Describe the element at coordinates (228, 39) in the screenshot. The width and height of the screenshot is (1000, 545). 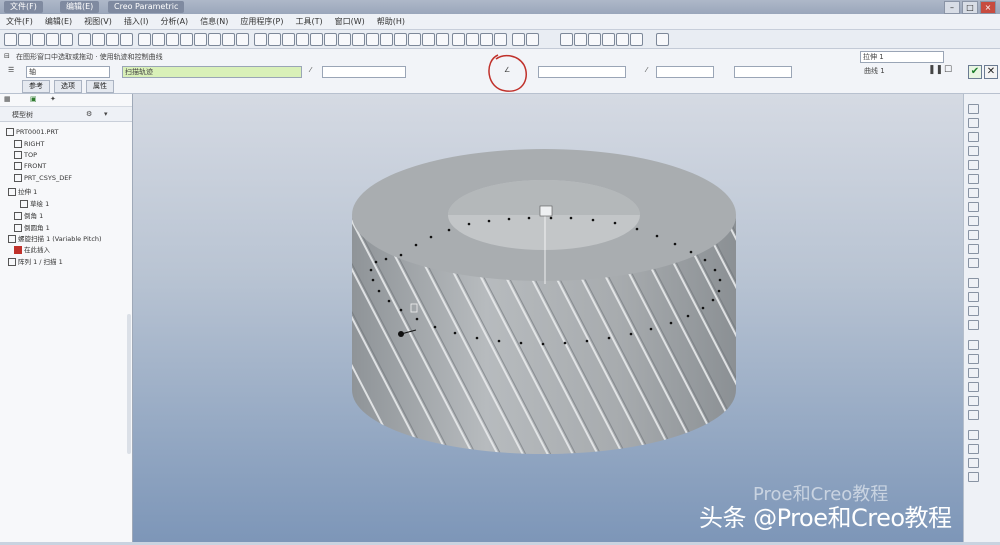
I see `datum-point-icon` at that location.